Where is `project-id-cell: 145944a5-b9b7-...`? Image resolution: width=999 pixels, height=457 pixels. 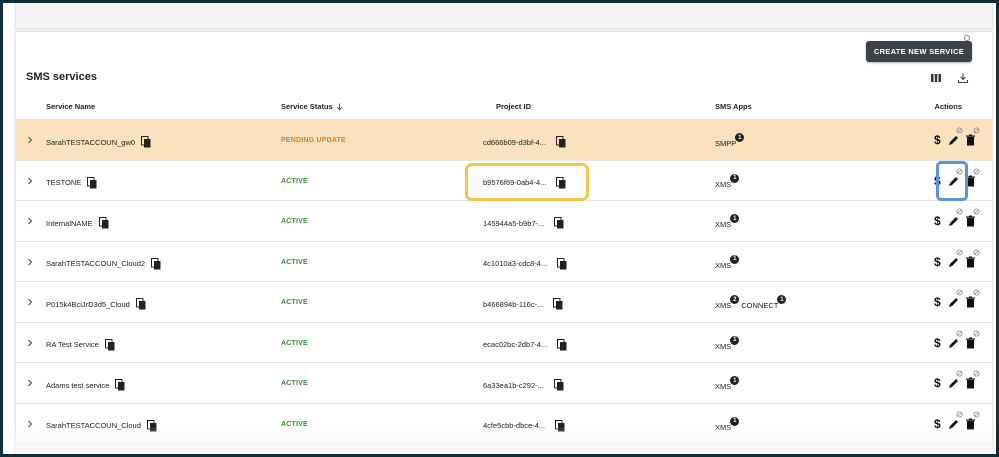
project-id-cell: 145944a5-b9b7-... is located at coordinates (523, 223).